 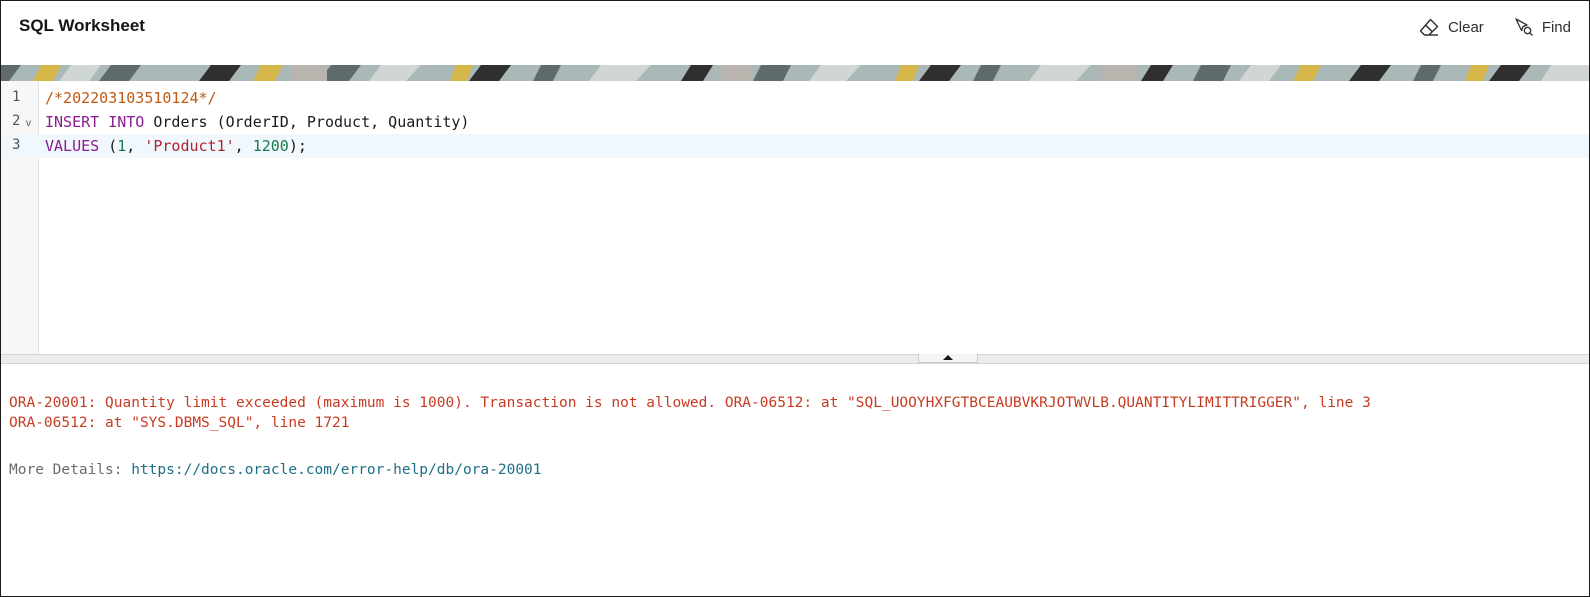 I want to click on sql-keyword: INSERT, so click(x=72, y=122).